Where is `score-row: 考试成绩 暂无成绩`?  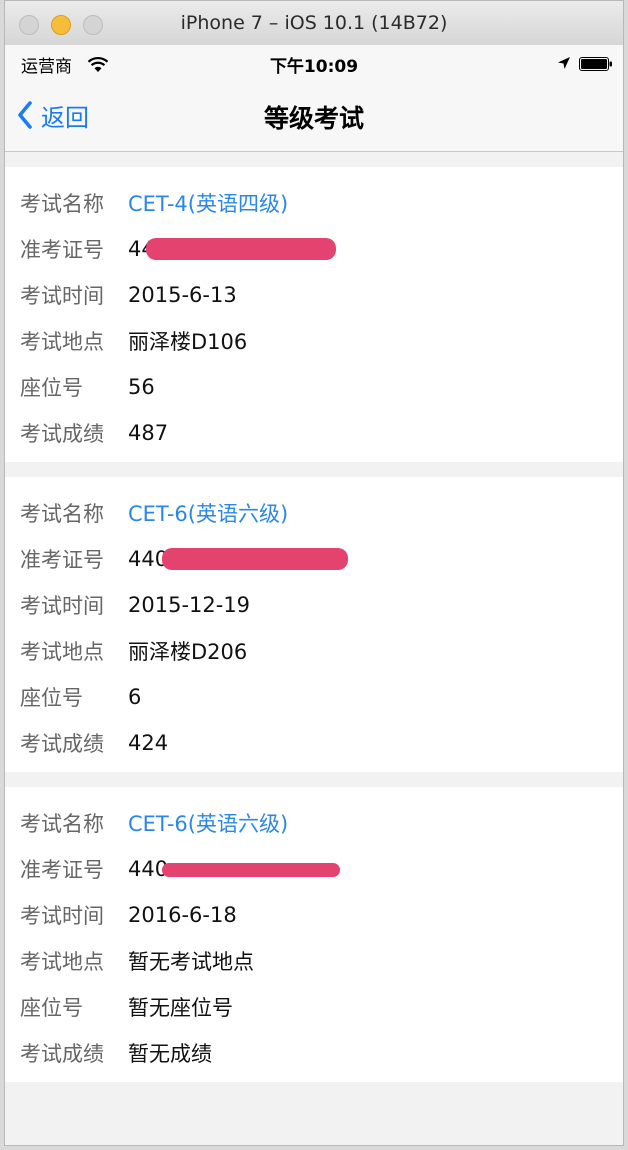
score-row: 考试成绩 暂无成绩 is located at coordinates (314, 1053).